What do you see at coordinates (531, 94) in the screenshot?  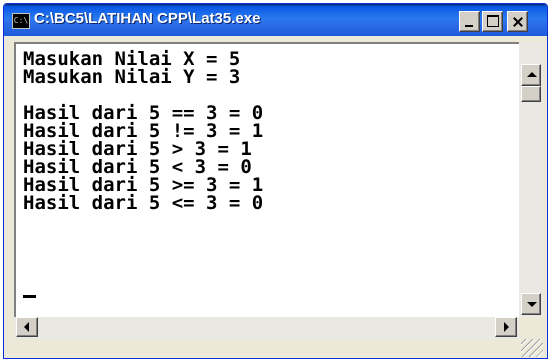 I see `vertical-scroll-thumb` at bounding box center [531, 94].